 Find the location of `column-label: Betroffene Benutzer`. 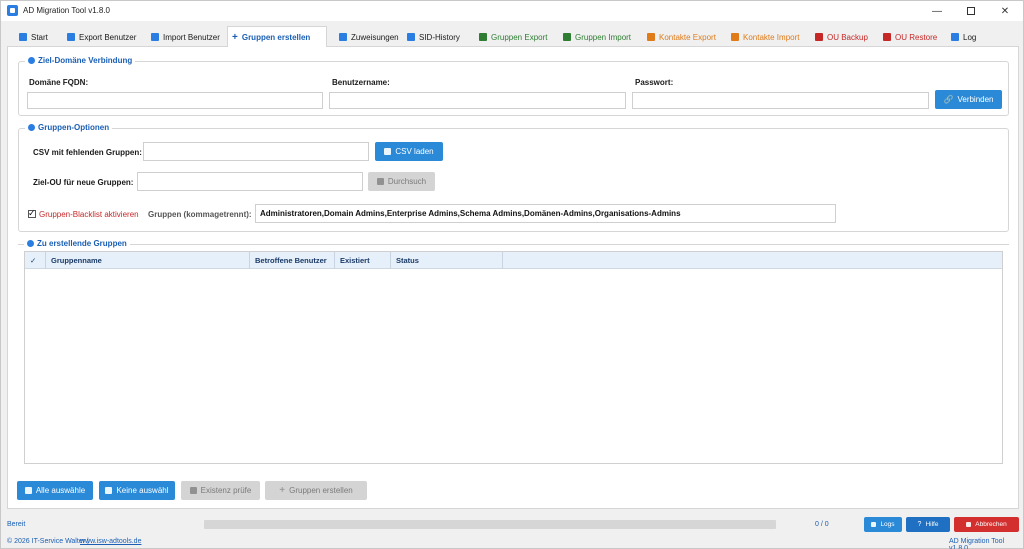

column-label: Betroffene Benutzer is located at coordinates (291, 260).